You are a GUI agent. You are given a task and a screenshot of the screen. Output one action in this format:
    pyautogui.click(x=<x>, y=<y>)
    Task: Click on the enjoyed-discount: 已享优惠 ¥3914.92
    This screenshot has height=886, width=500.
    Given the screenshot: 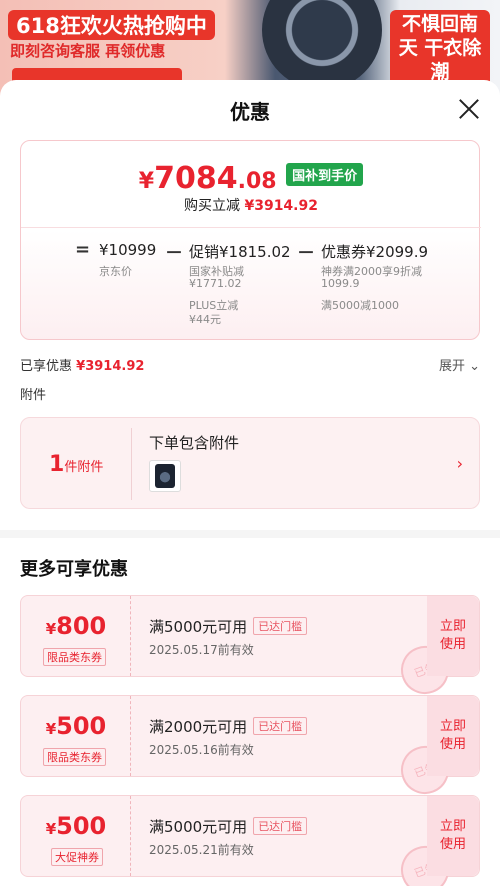 What is the action you would take?
    pyautogui.click(x=82, y=364)
    